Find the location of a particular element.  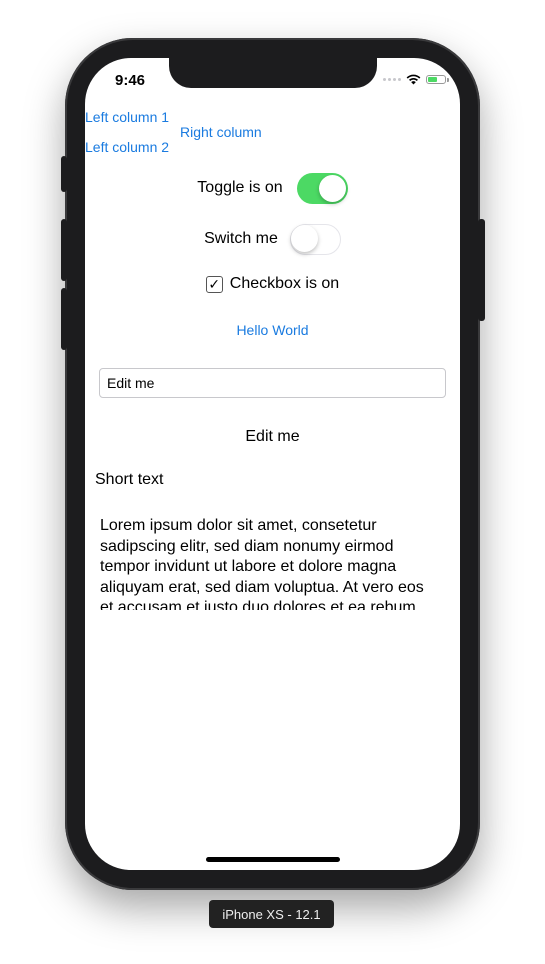

text-field-value: Edit me is located at coordinates (131, 383).